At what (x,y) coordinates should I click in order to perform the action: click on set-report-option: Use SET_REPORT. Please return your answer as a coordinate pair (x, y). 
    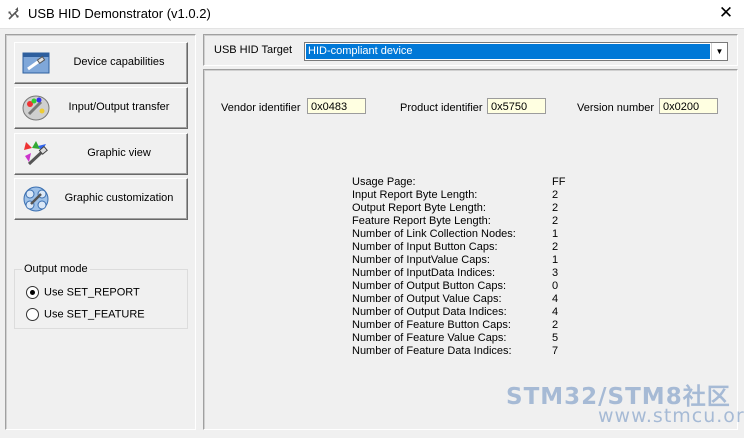
    Looking at the image, I should click on (83, 293).